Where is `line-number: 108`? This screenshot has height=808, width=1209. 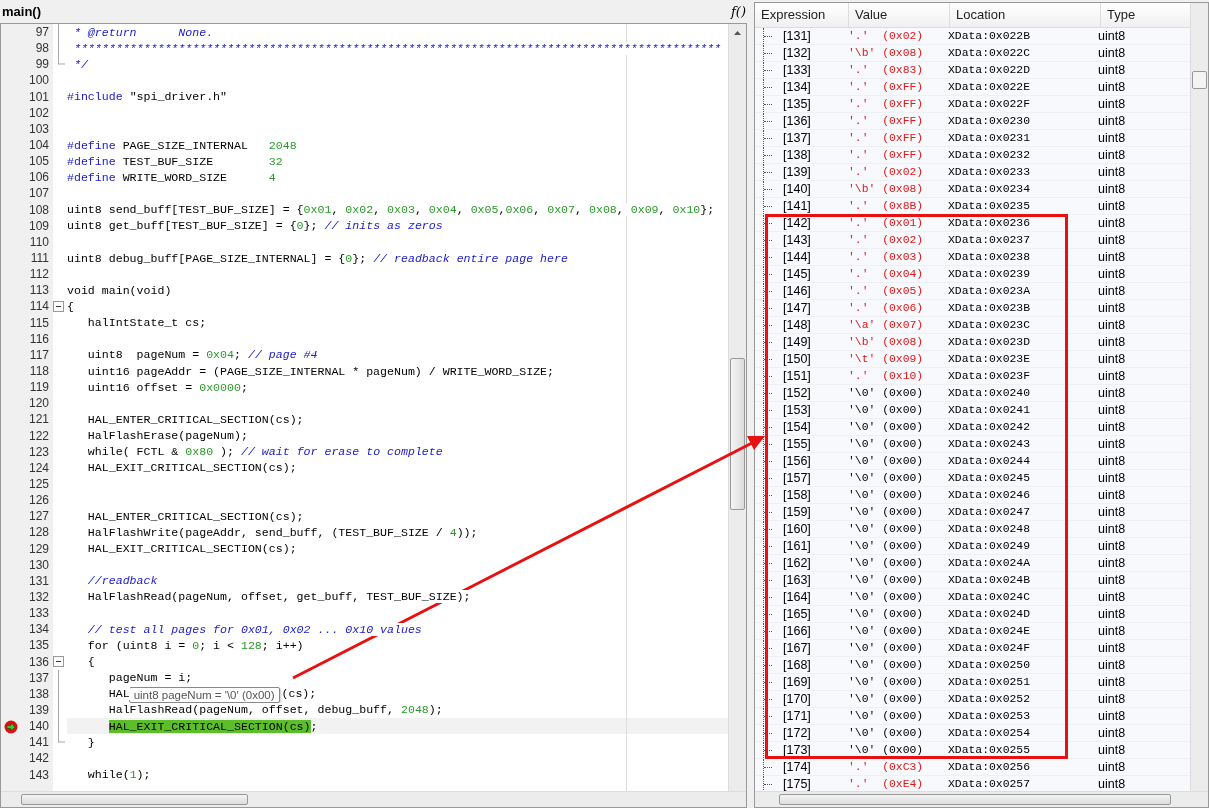 line-number: 108 is located at coordinates (38, 209).